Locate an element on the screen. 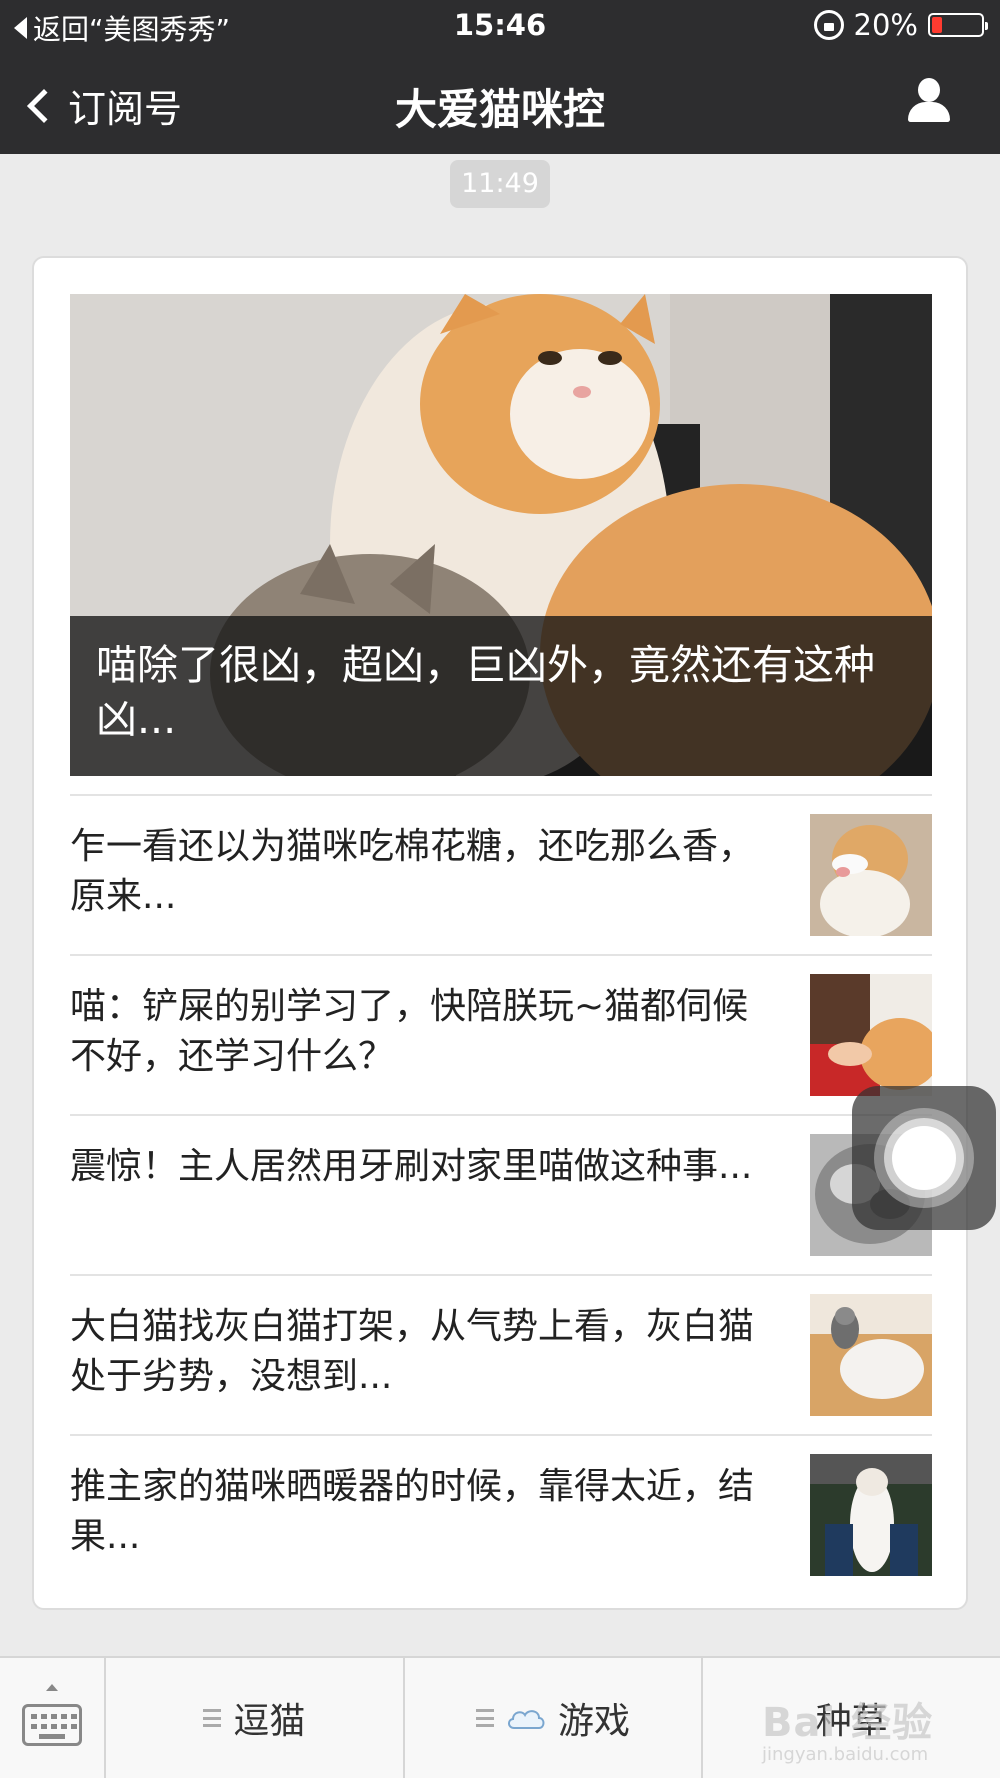 The height and width of the screenshot is (1778, 1000). person-icon-body is located at coordinates (929, 112).